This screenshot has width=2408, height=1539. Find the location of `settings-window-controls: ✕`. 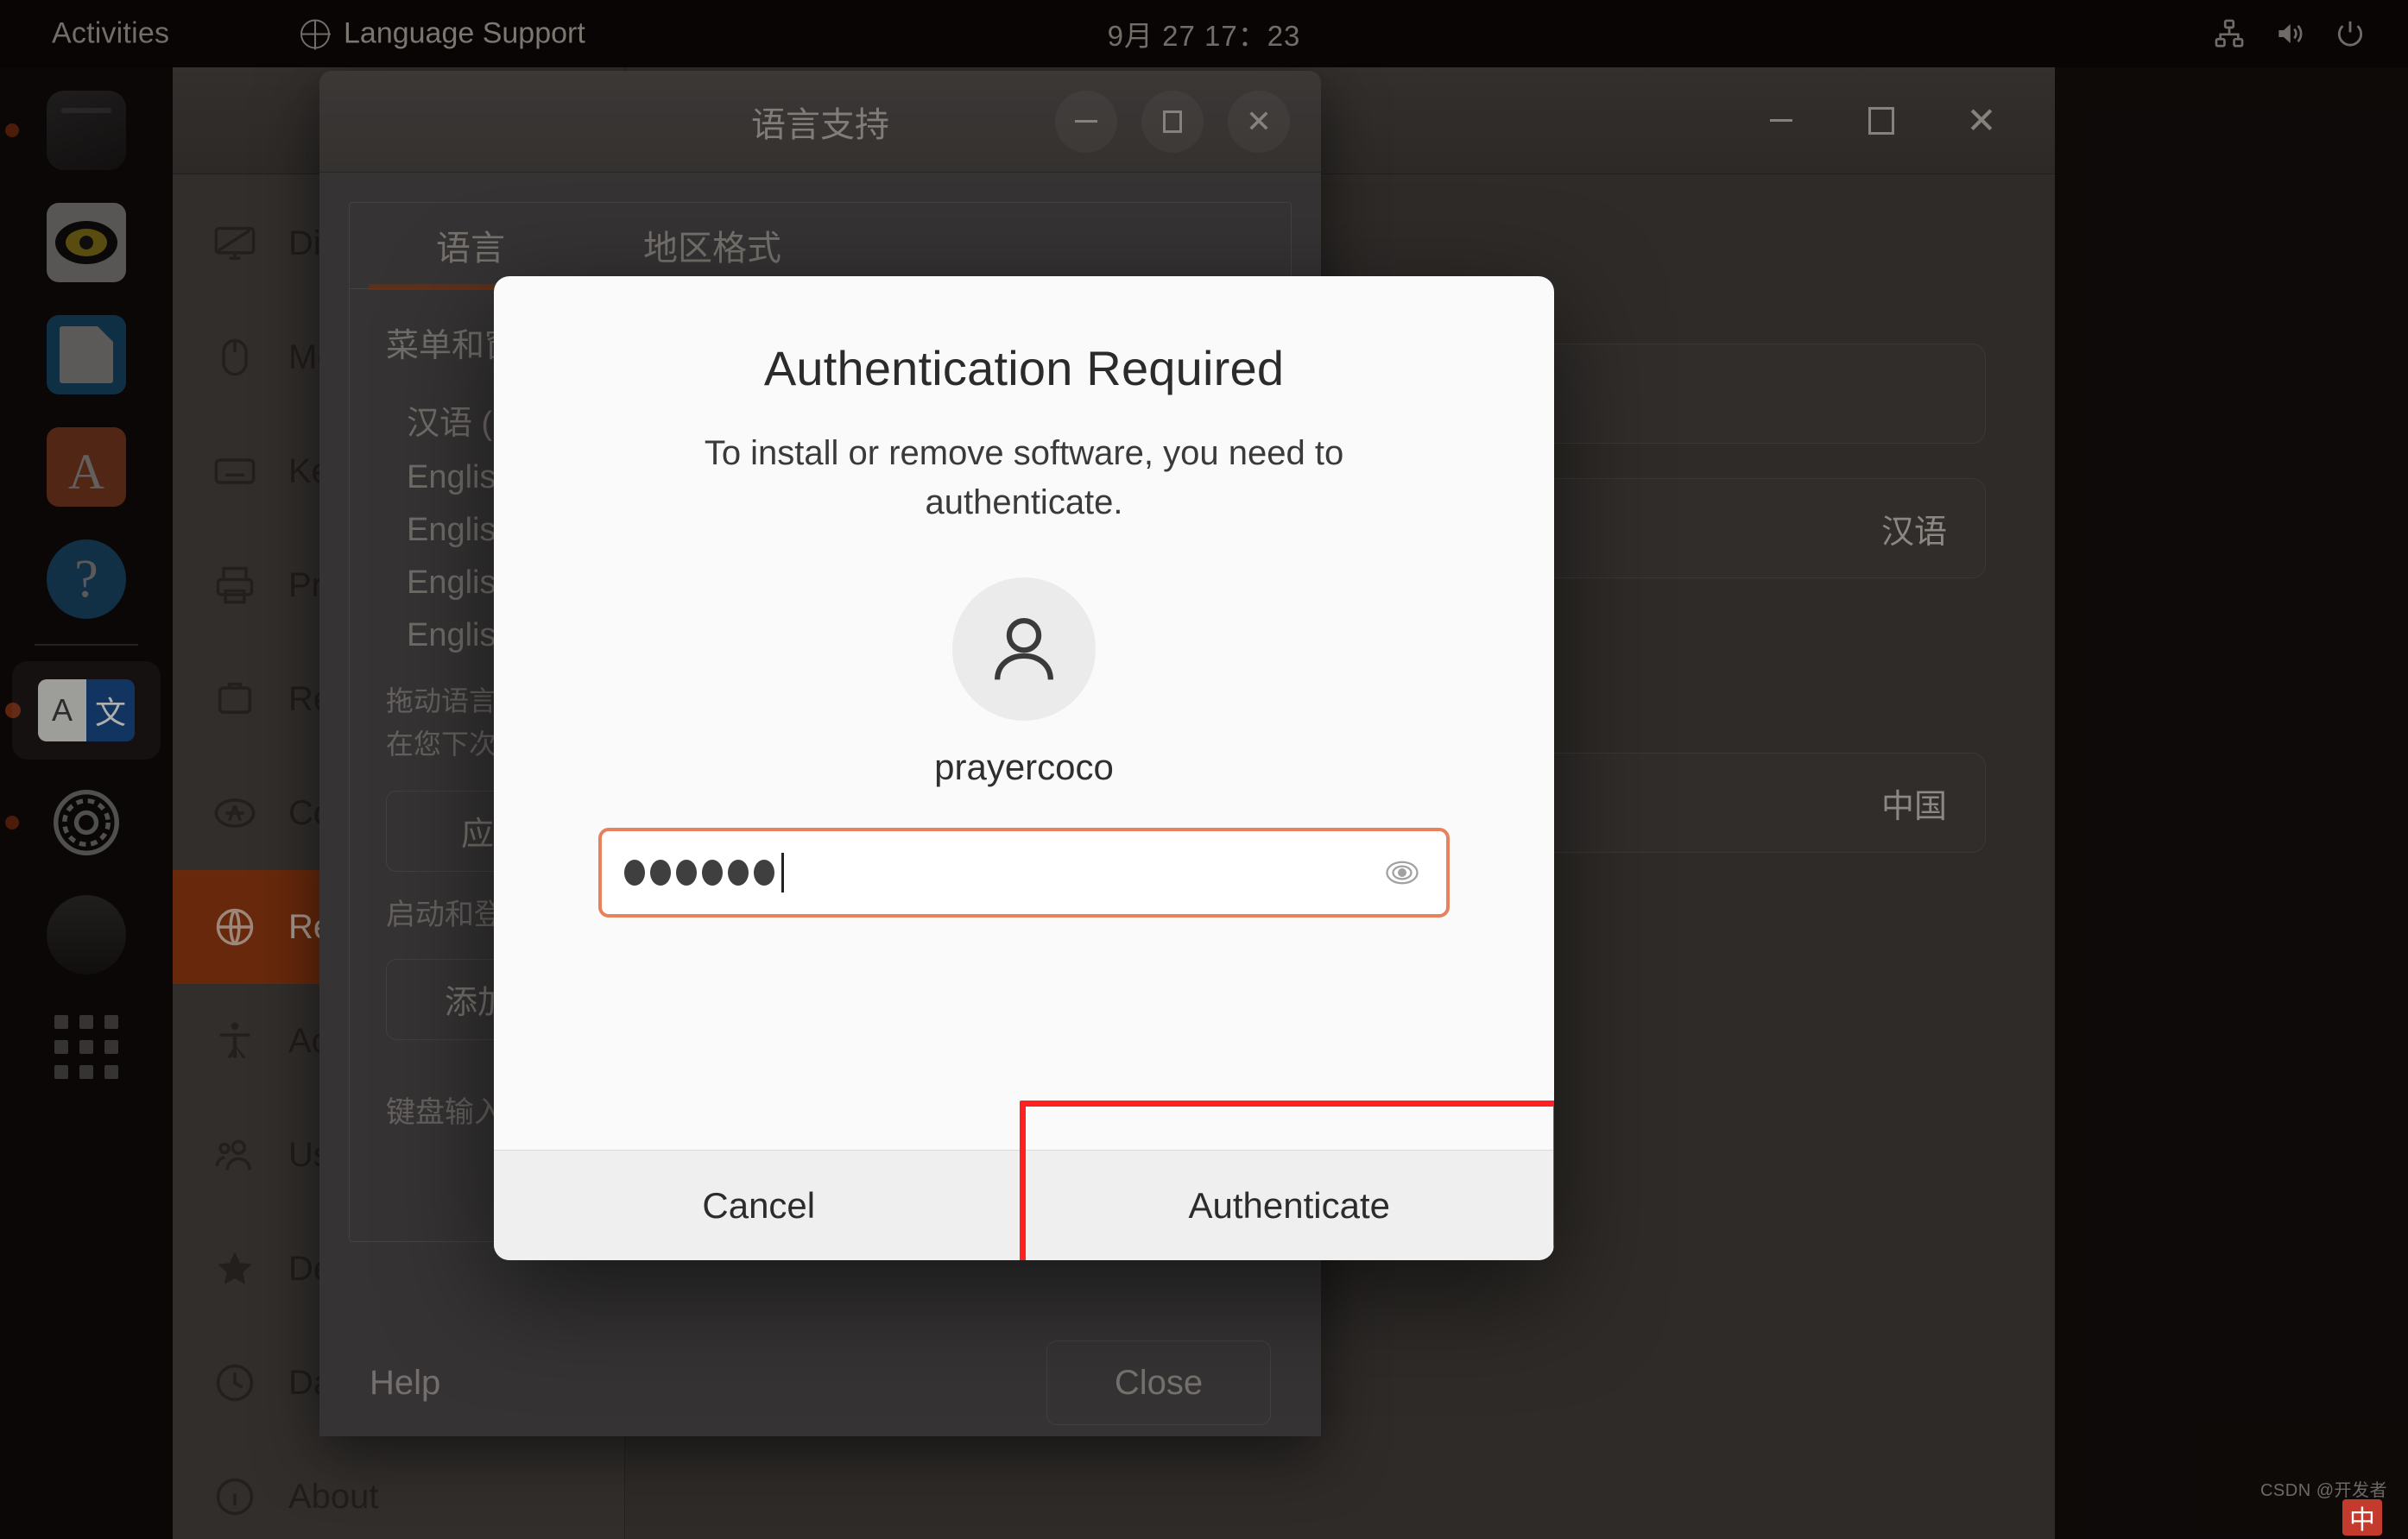

settings-window-controls: ✕ is located at coordinates (1904, 121).